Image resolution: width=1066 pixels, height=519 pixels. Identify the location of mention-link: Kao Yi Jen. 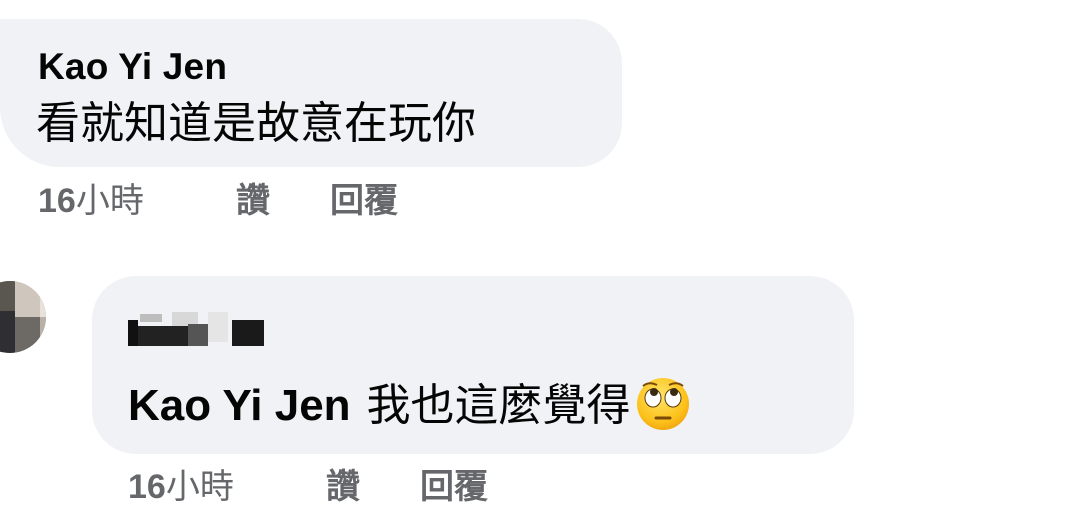
(239, 405).